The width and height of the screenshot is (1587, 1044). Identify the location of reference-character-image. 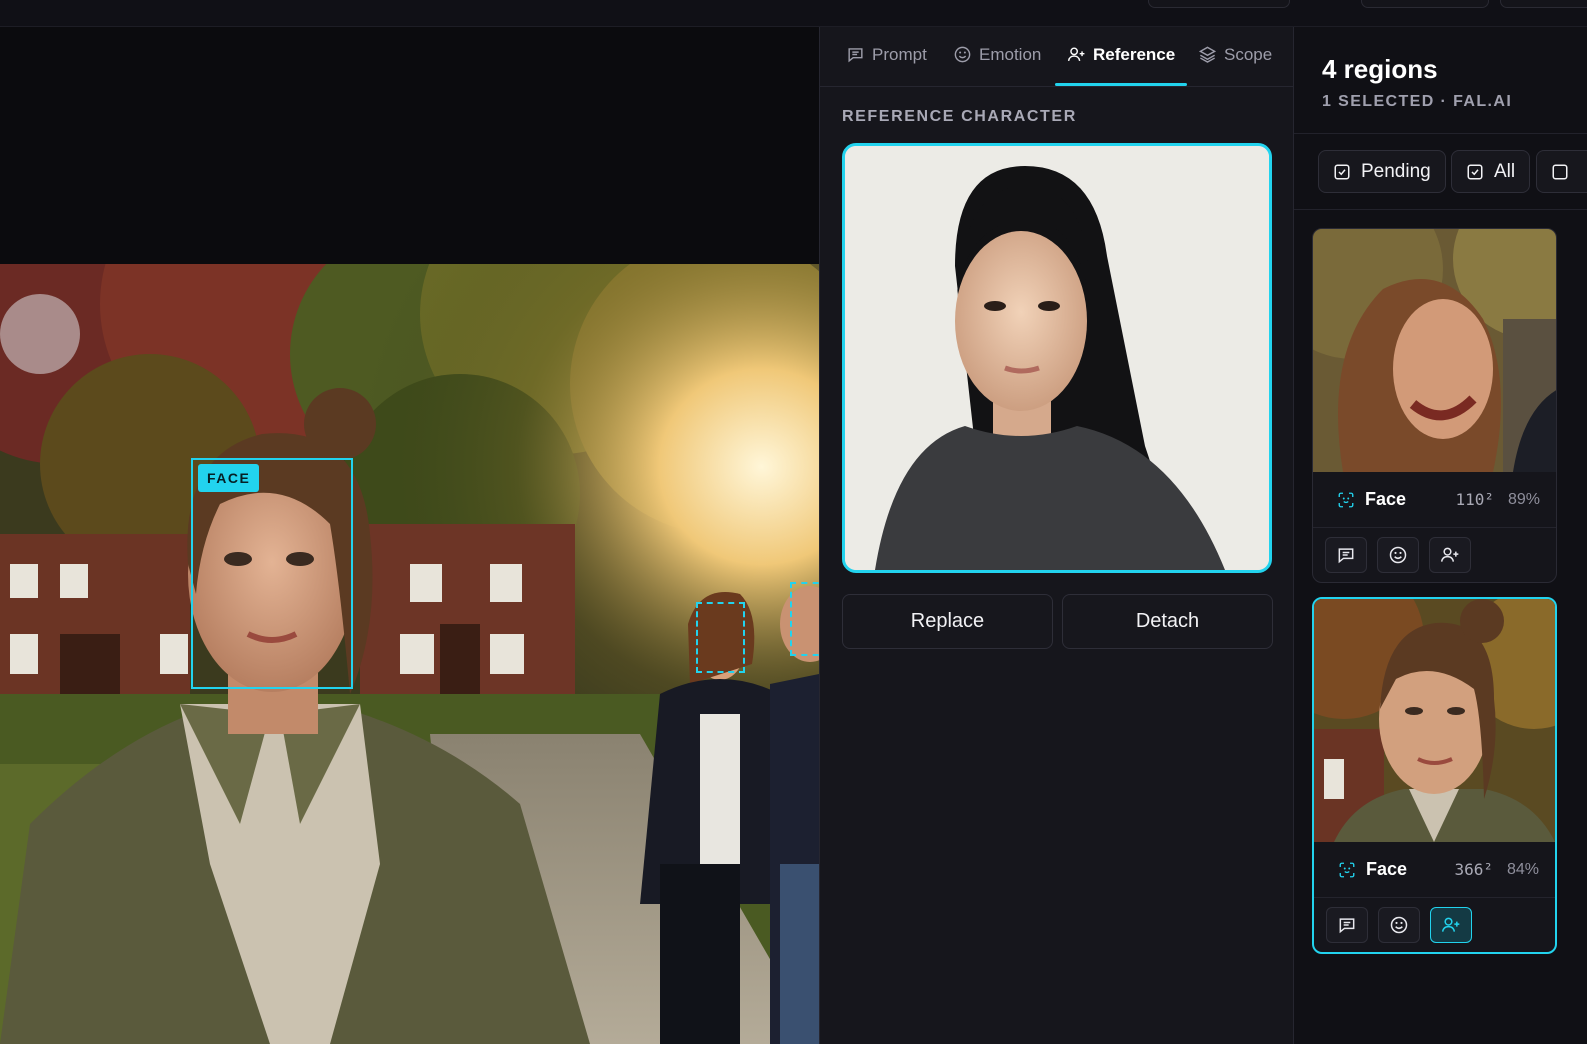
(1057, 358).